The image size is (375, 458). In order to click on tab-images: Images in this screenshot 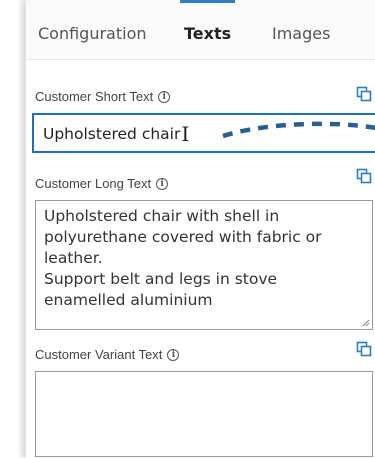, I will do `click(301, 41)`.